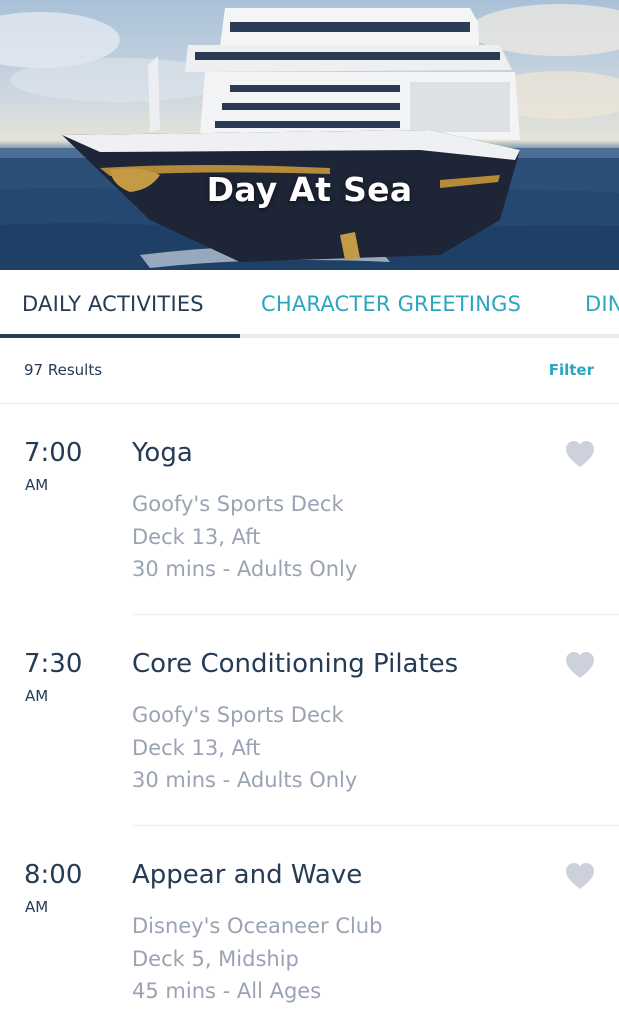  Describe the element at coordinates (247, 875) in the screenshot. I see `activity-title: Appear and Wave` at that location.